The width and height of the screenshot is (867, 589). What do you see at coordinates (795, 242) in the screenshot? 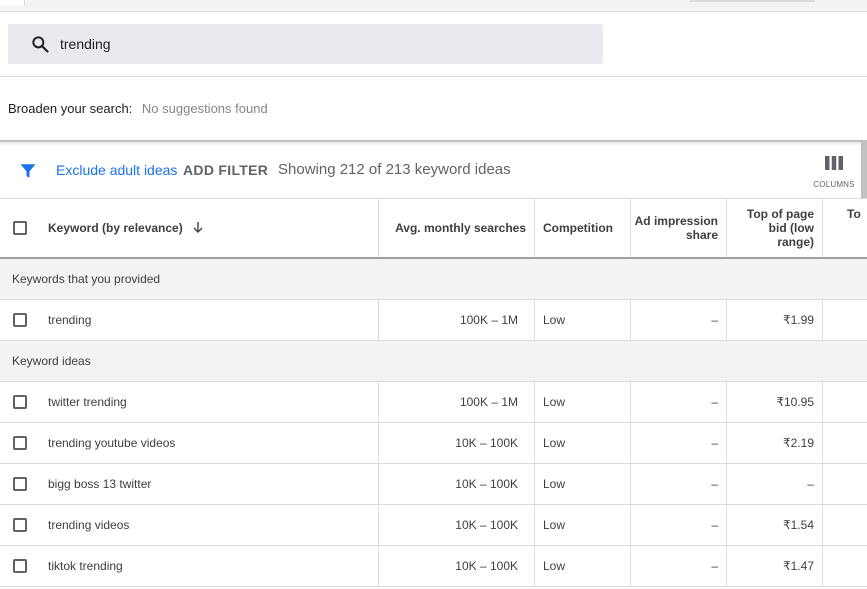
I see `col-top-bid-low-line3: range)` at bounding box center [795, 242].